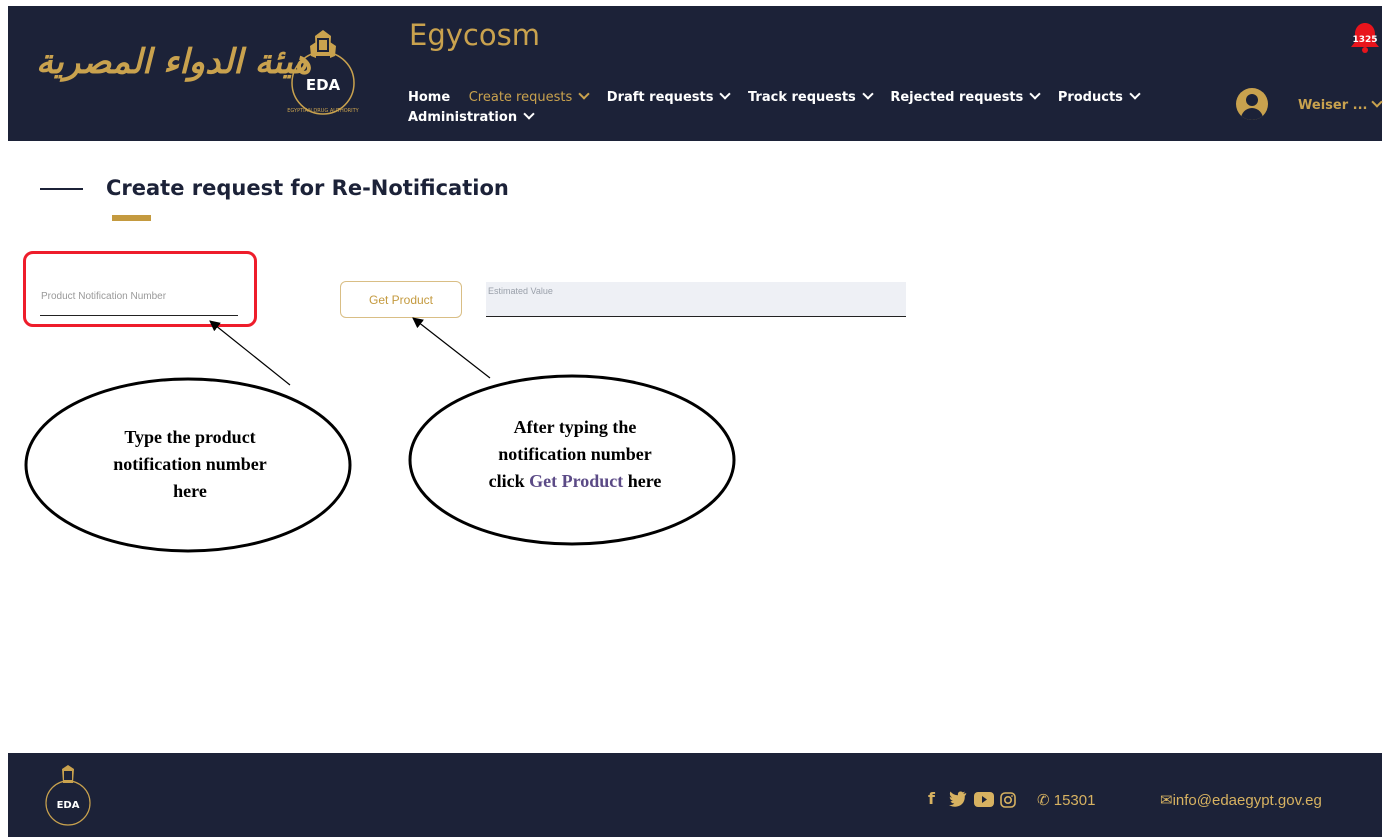  What do you see at coordinates (307, 188) in the screenshot?
I see `page-title: Create request for Re-Notification` at bounding box center [307, 188].